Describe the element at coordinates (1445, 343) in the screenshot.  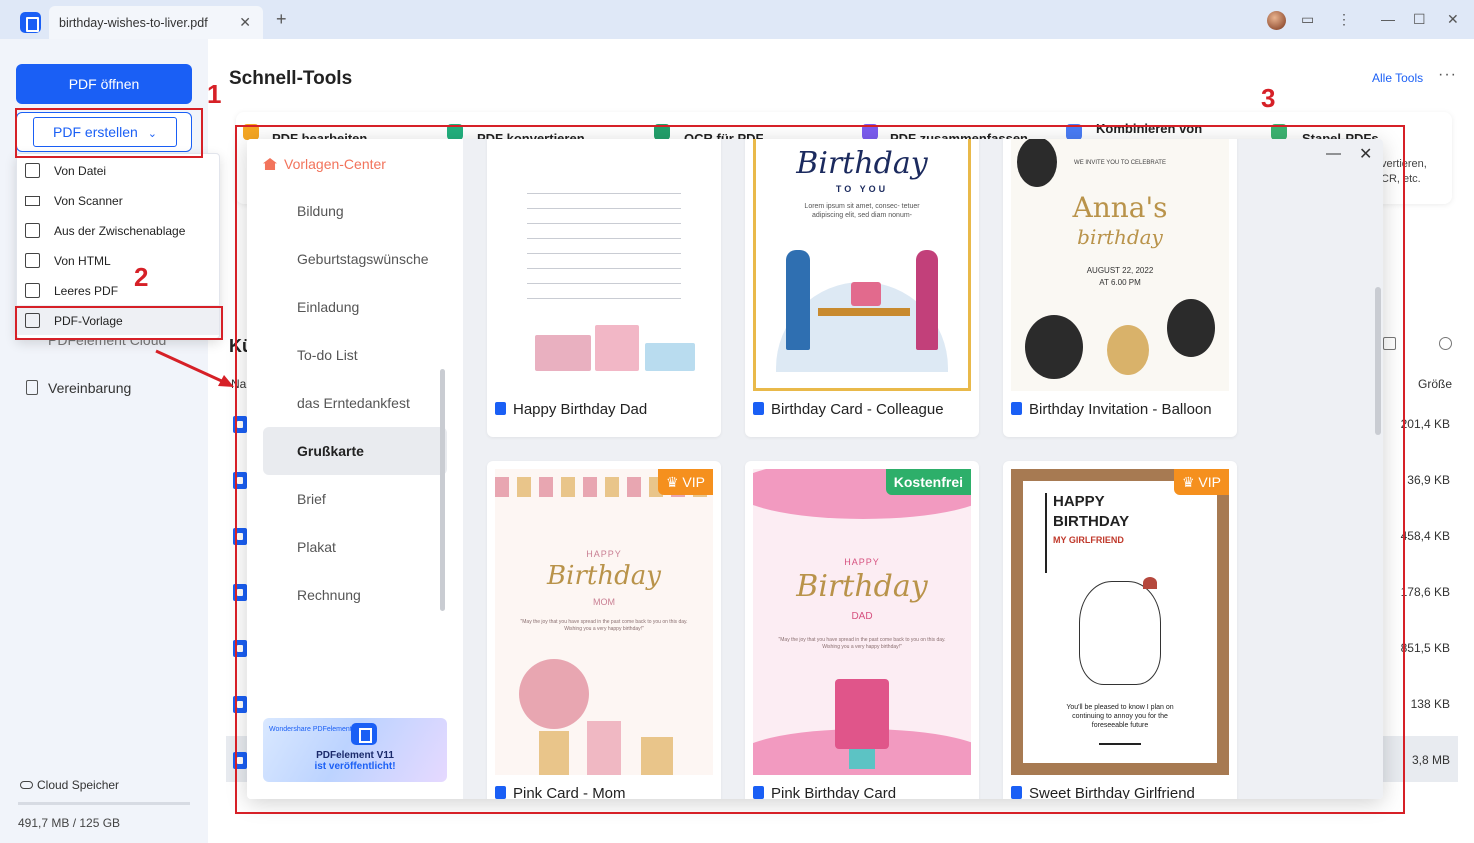
I see `refresh-icon` at that location.